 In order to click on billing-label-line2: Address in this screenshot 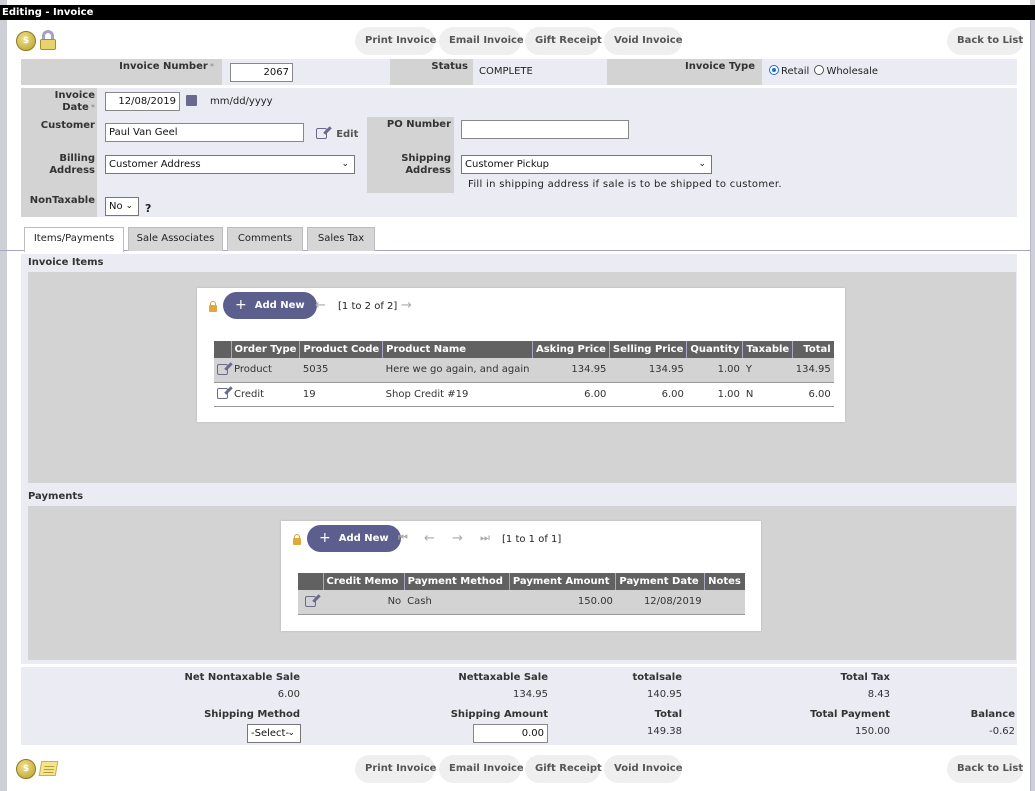, I will do `click(72, 170)`.